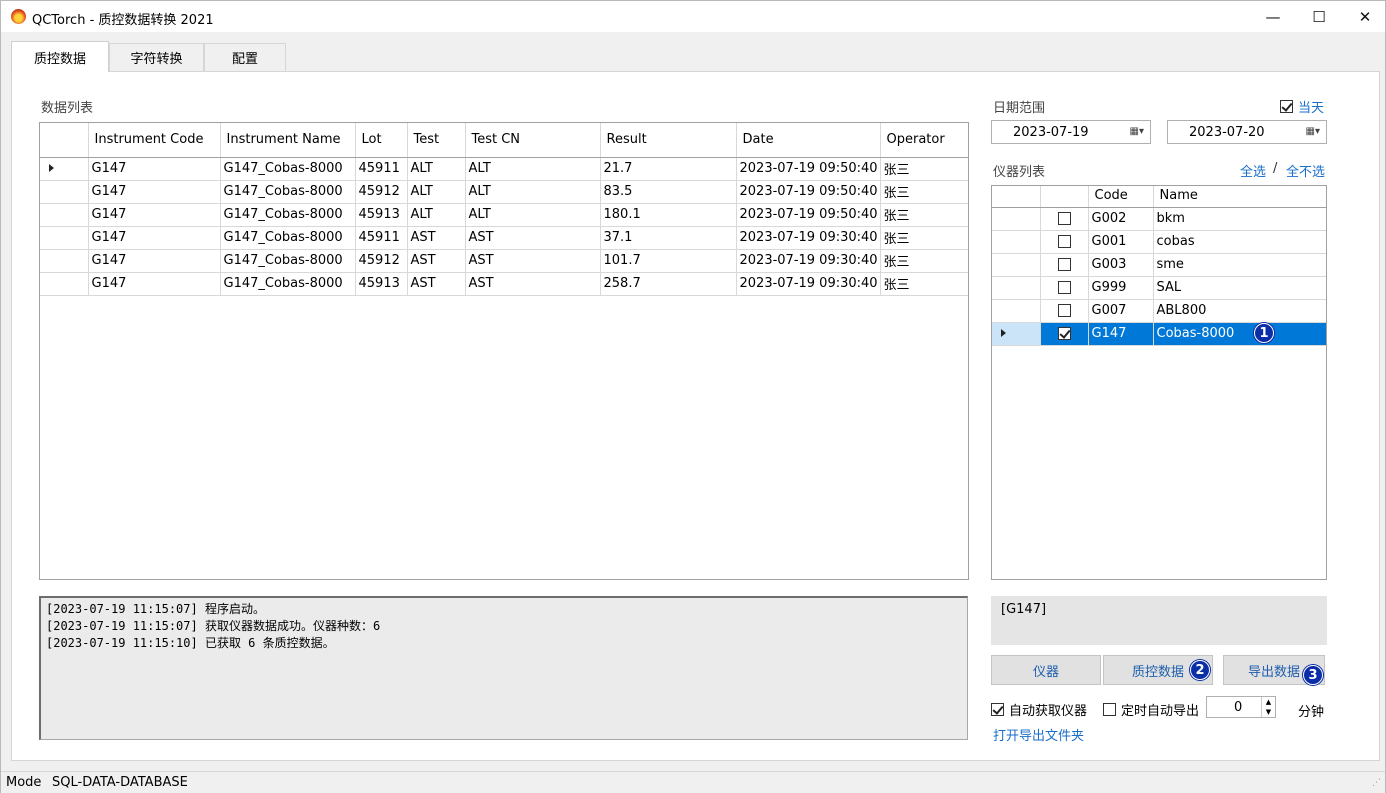 This screenshot has width=1386, height=793. Describe the element at coordinates (1268, 712) in the screenshot. I see `spin-down-icon: ▼` at that location.